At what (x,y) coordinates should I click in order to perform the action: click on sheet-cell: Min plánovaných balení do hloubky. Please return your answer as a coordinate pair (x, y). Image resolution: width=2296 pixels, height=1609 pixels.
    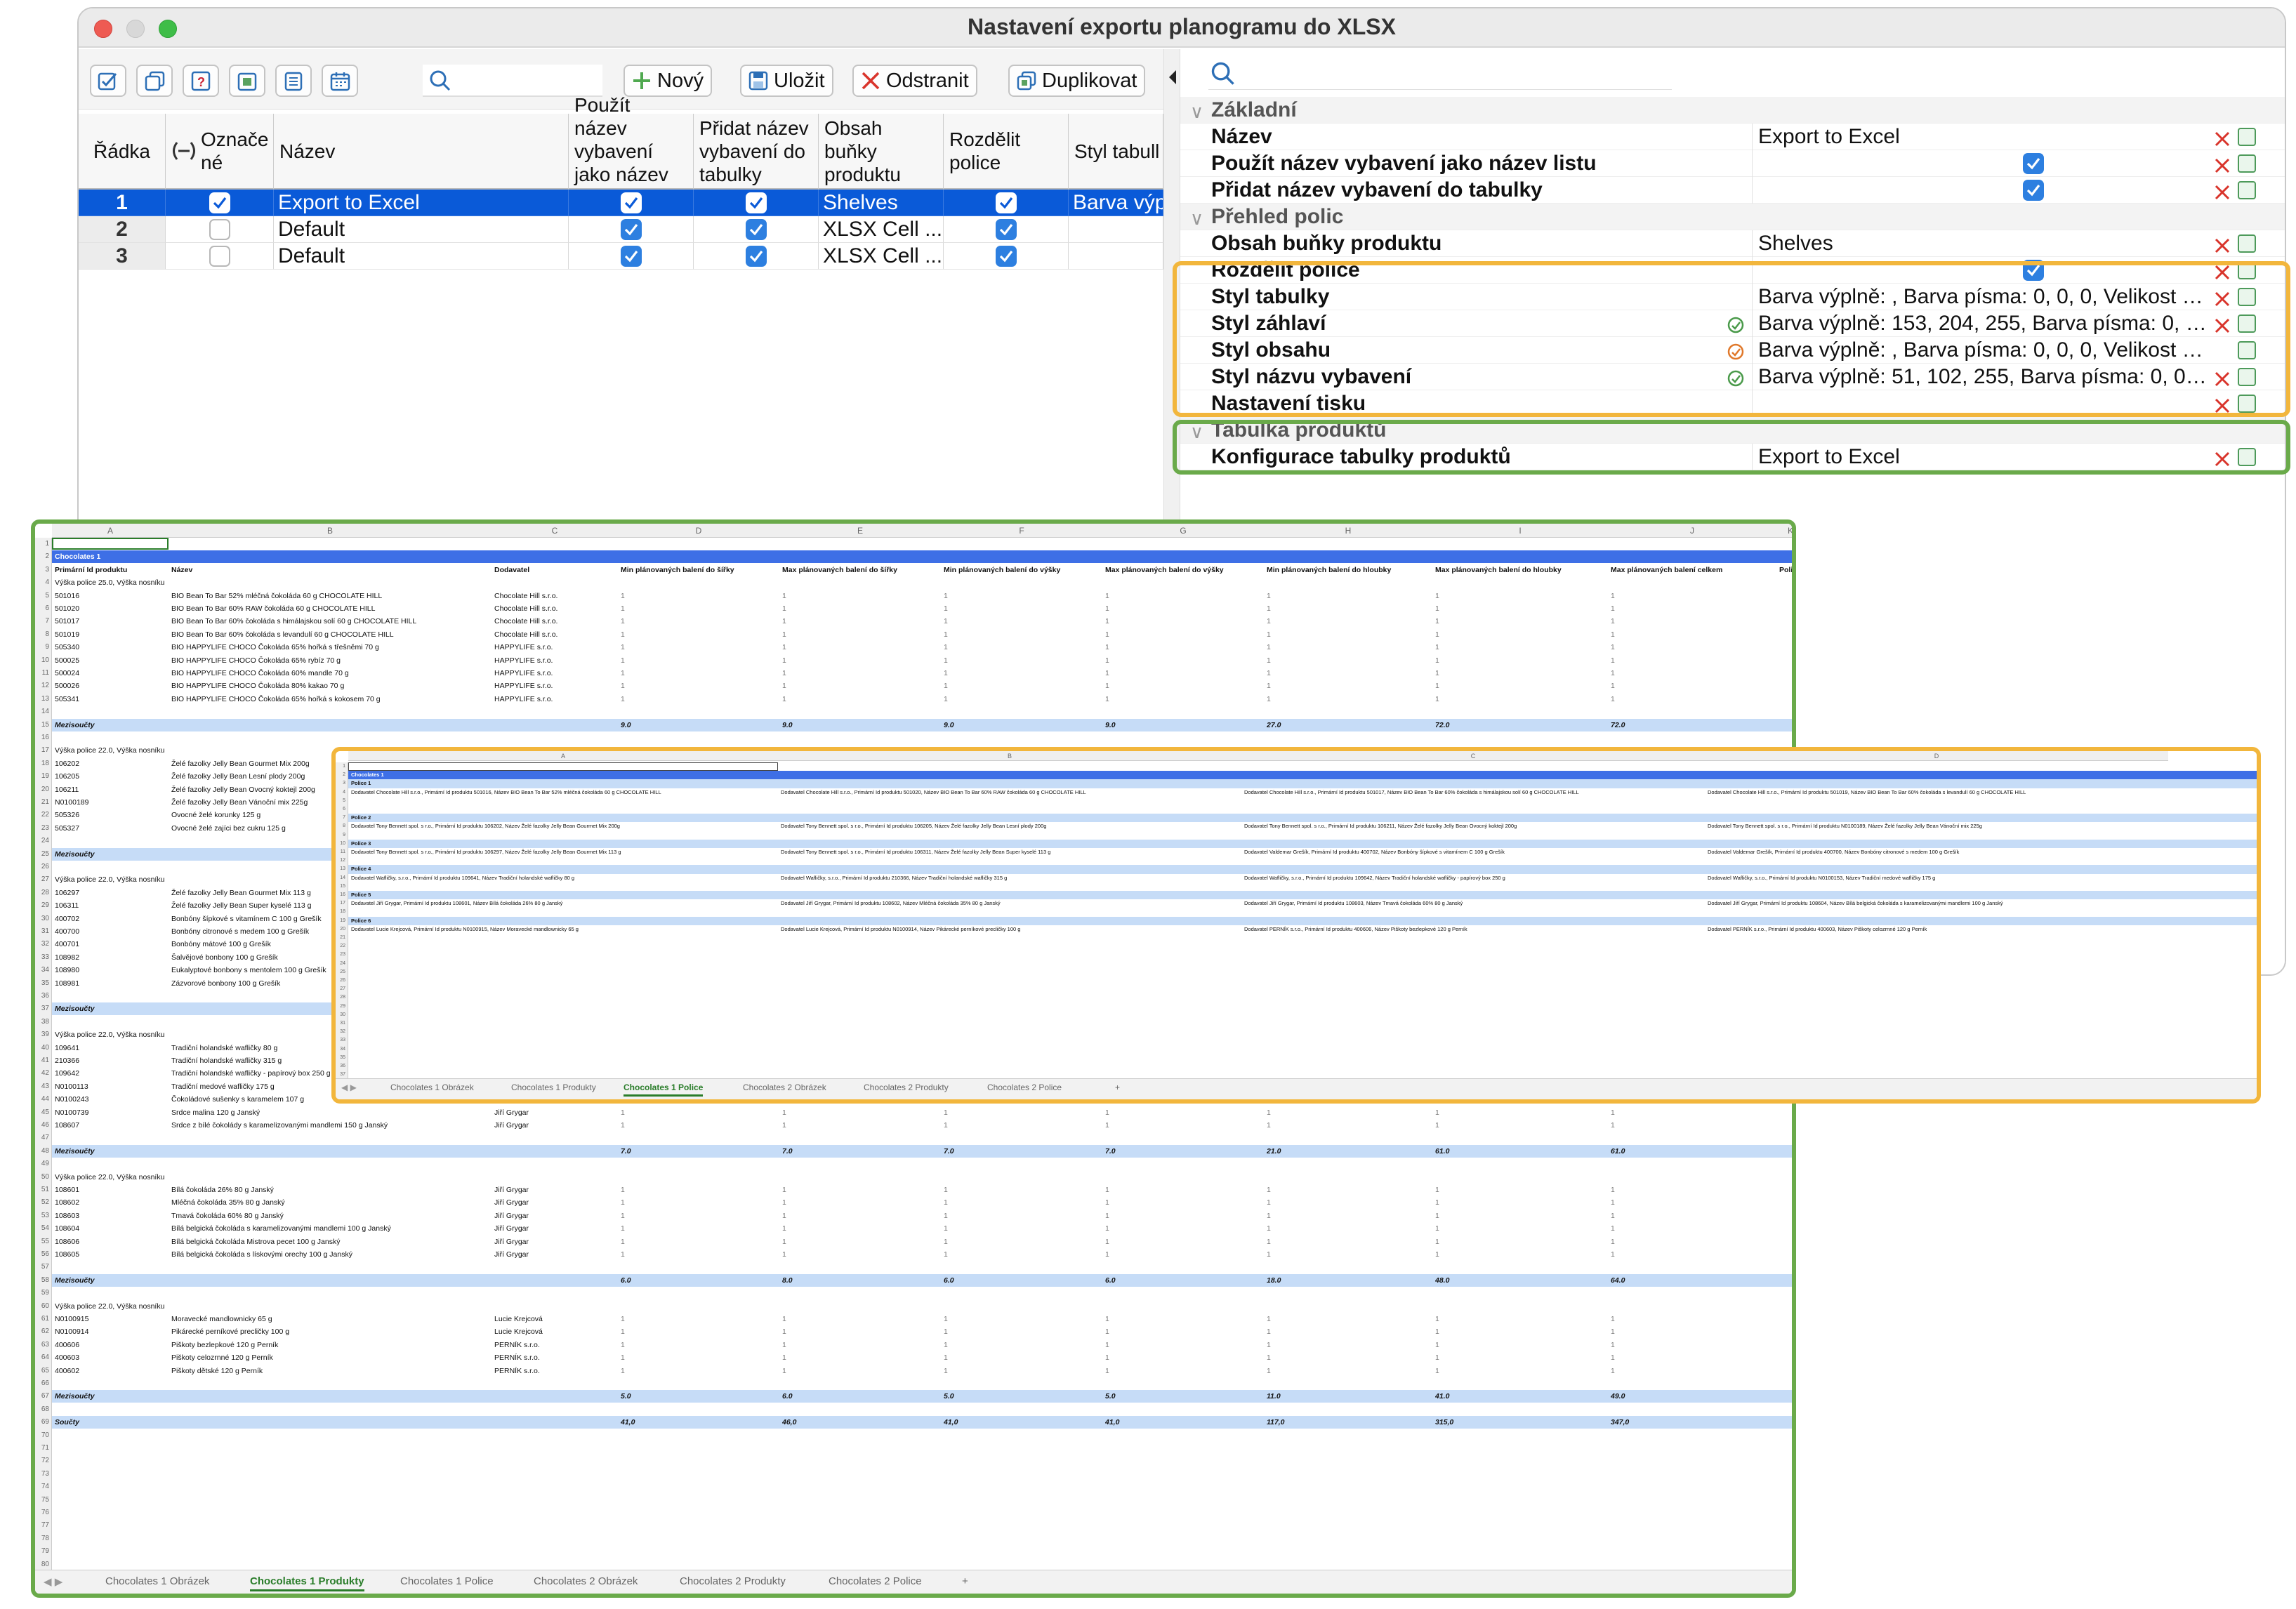
    Looking at the image, I should click on (1349, 570).